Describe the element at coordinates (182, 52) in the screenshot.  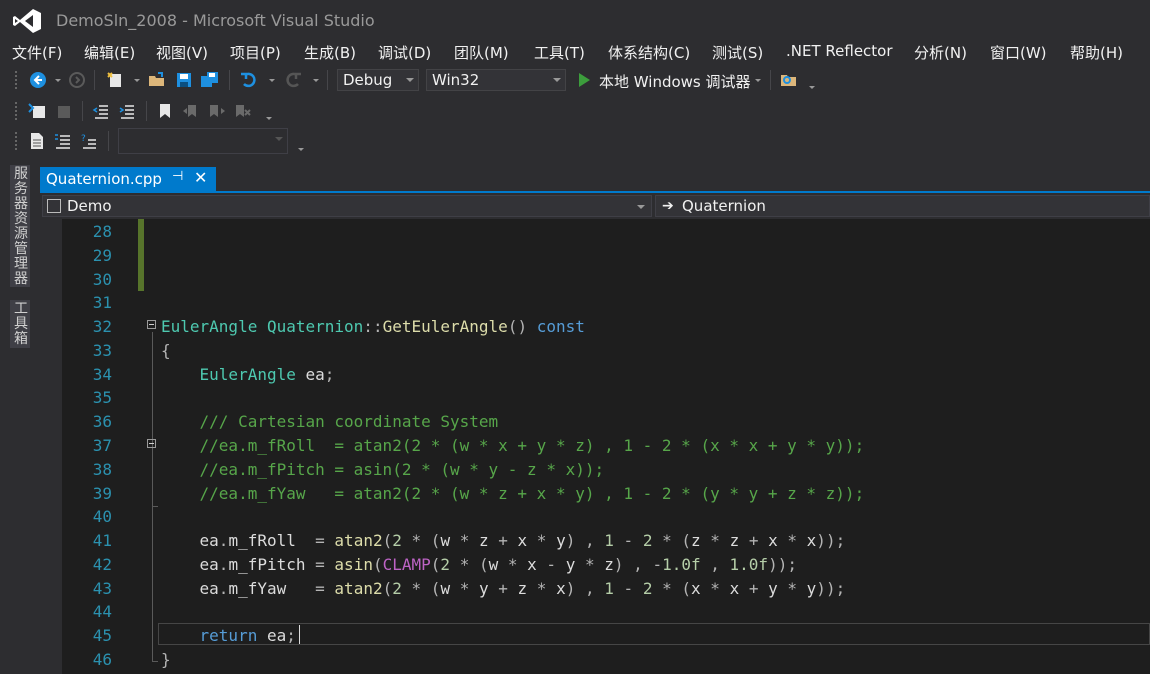
I see `menu-view: 视图(V)` at that location.